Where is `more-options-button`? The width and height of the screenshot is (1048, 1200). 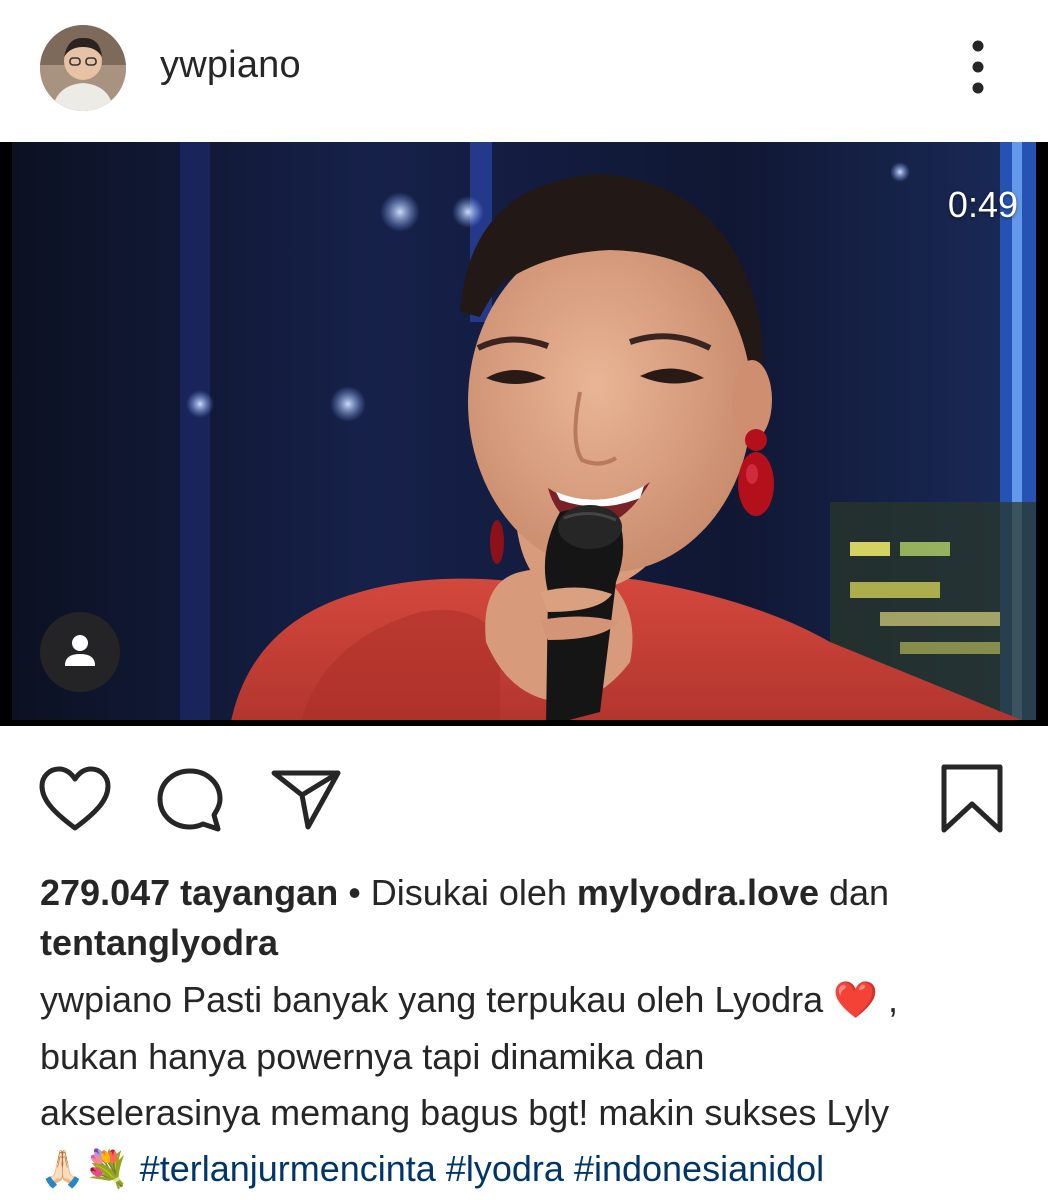 more-options-button is located at coordinates (978, 67).